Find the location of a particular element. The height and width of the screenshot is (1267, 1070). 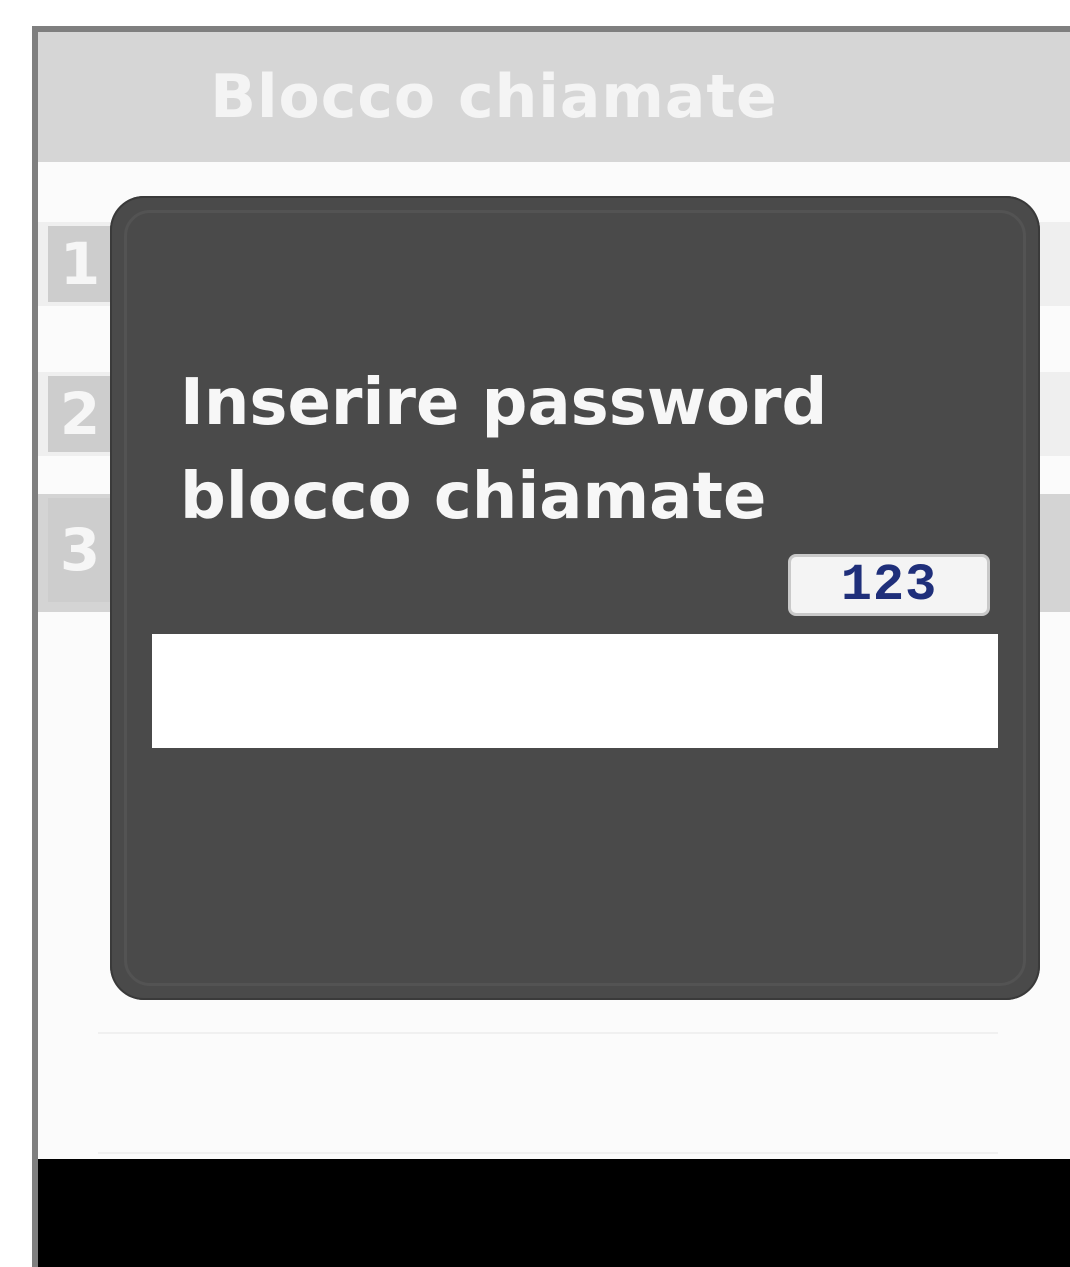

input-mode-label: 123 is located at coordinates (889, 585).